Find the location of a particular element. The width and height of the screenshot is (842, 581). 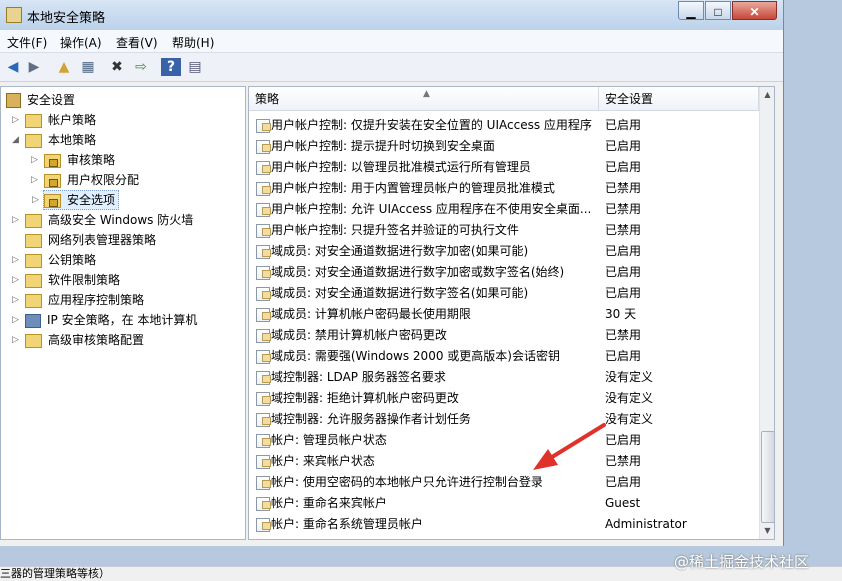

watermark: @稀土掘金技术社区 is located at coordinates (742, 562).